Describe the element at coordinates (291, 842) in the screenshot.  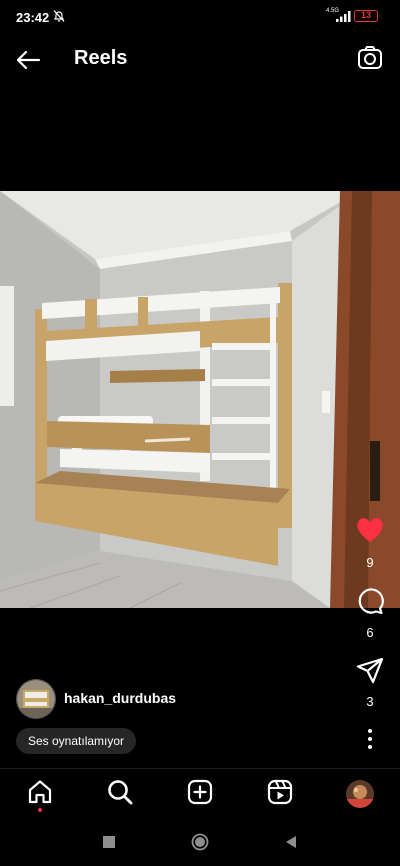
I see `system-back-icon` at that location.